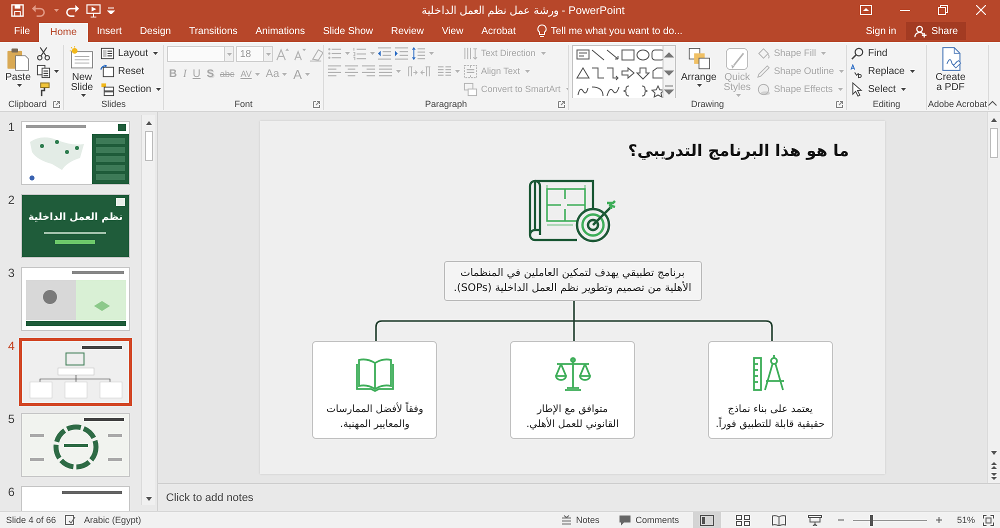  What do you see at coordinates (111, 10) in the screenshot?
I see `customize-icon` at bounding box center [111, 10].